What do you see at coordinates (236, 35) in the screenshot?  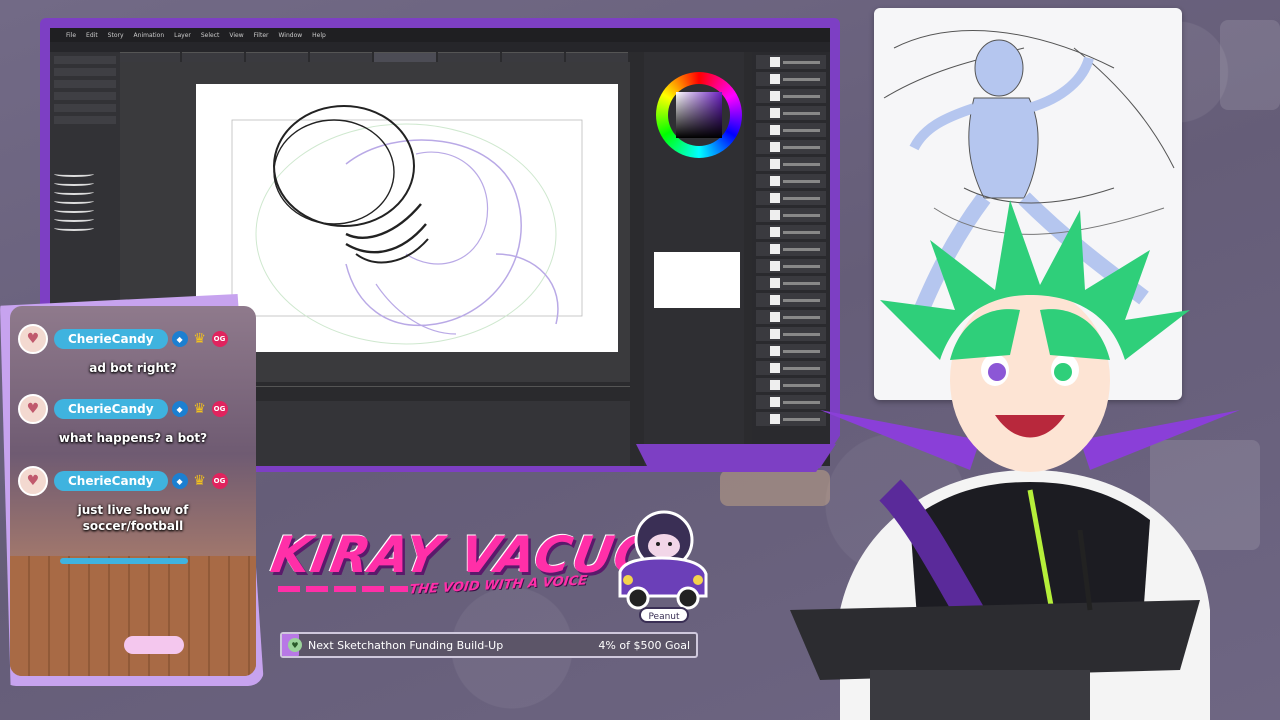 I see `menu-item: View` at bounding box center [236, 35].